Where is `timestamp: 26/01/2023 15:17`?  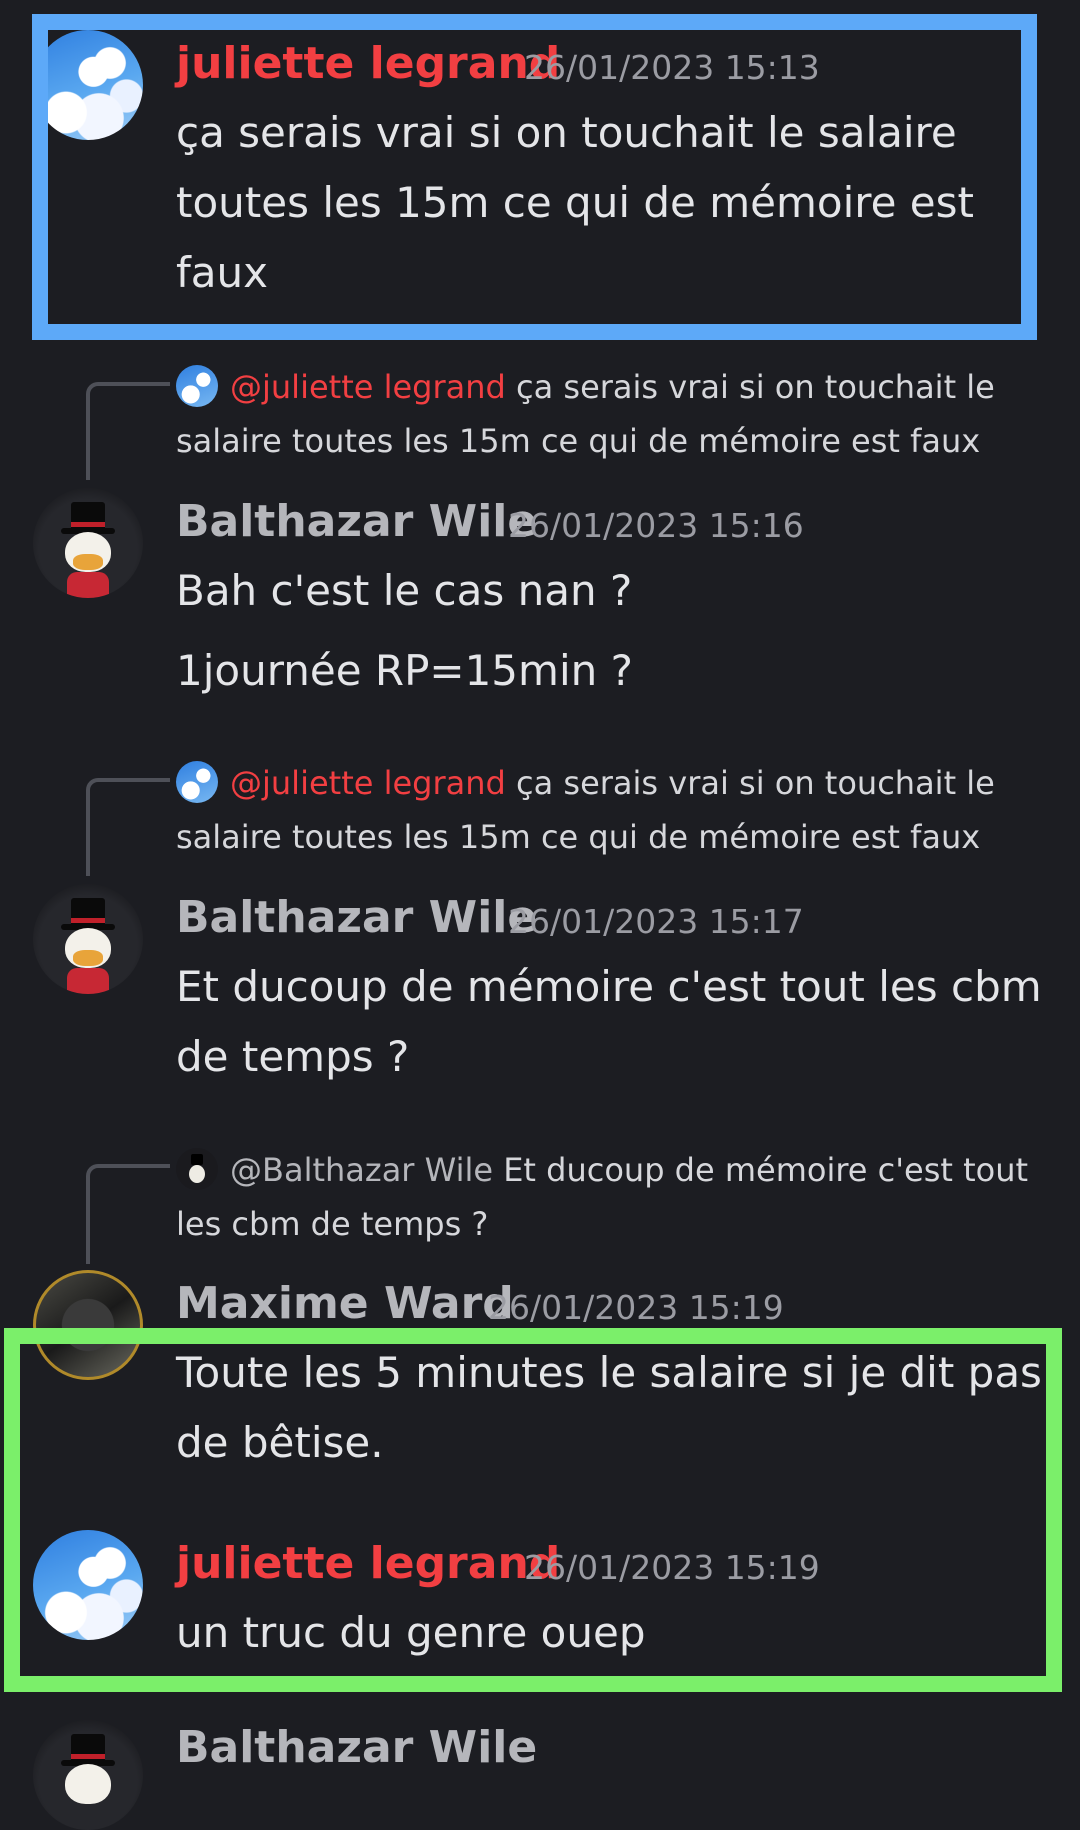 timestamp: 26/01/2023 15:17 is located at coordinates (656, 921).